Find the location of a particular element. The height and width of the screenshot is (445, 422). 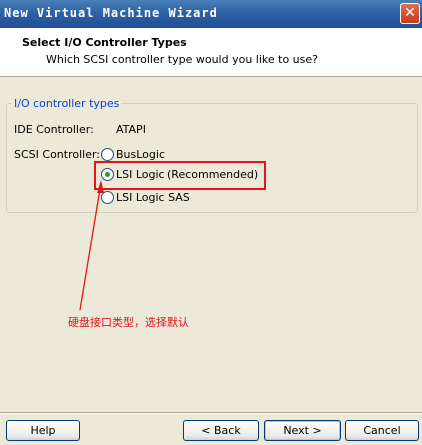

back-button: < Back is located at coordinates (221, 430).